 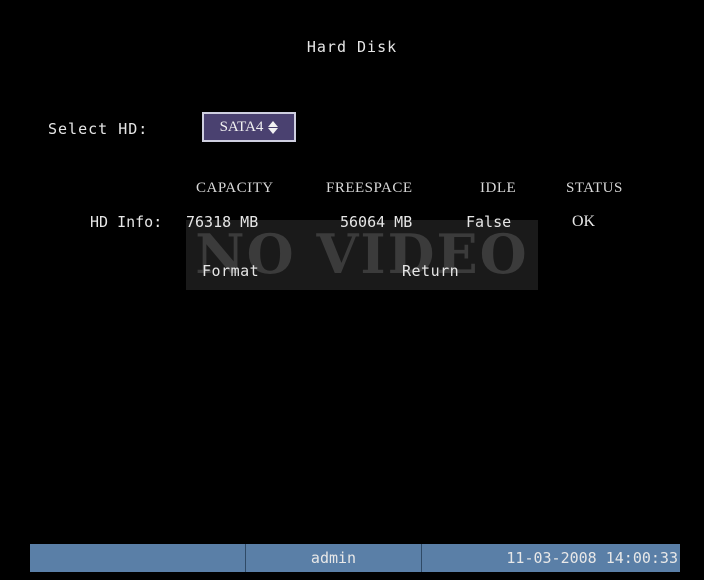 I want to click on column-header-freespace: FREESPACE, so click(x=369, y=188).